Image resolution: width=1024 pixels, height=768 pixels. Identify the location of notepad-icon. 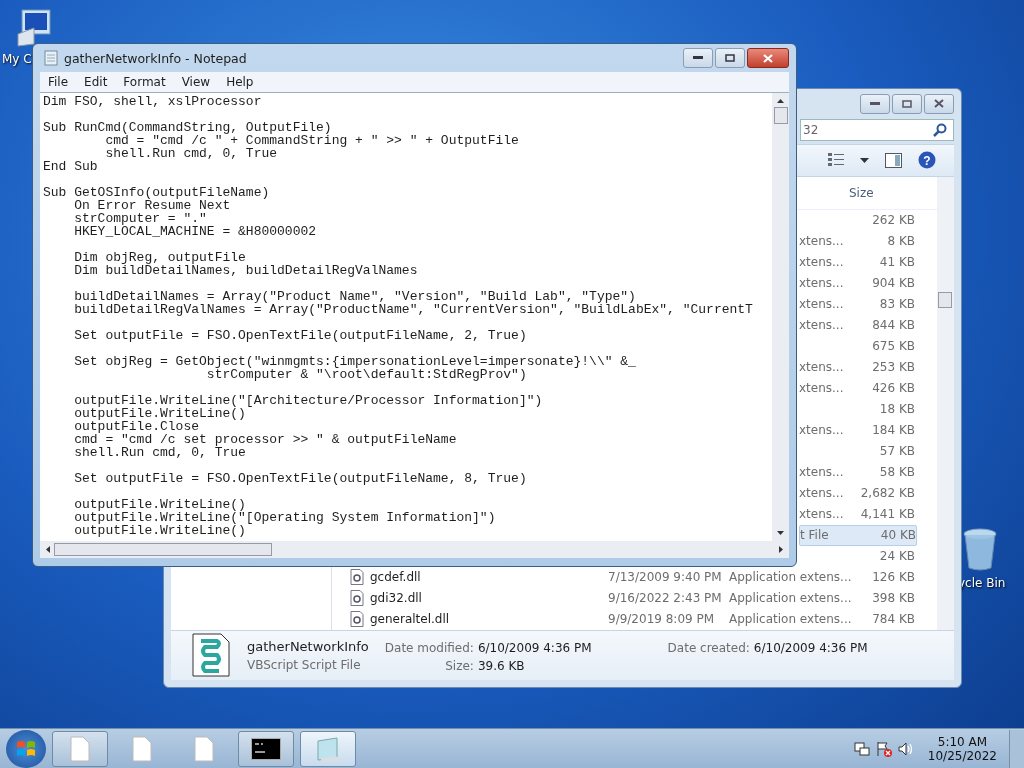
(51, 58).